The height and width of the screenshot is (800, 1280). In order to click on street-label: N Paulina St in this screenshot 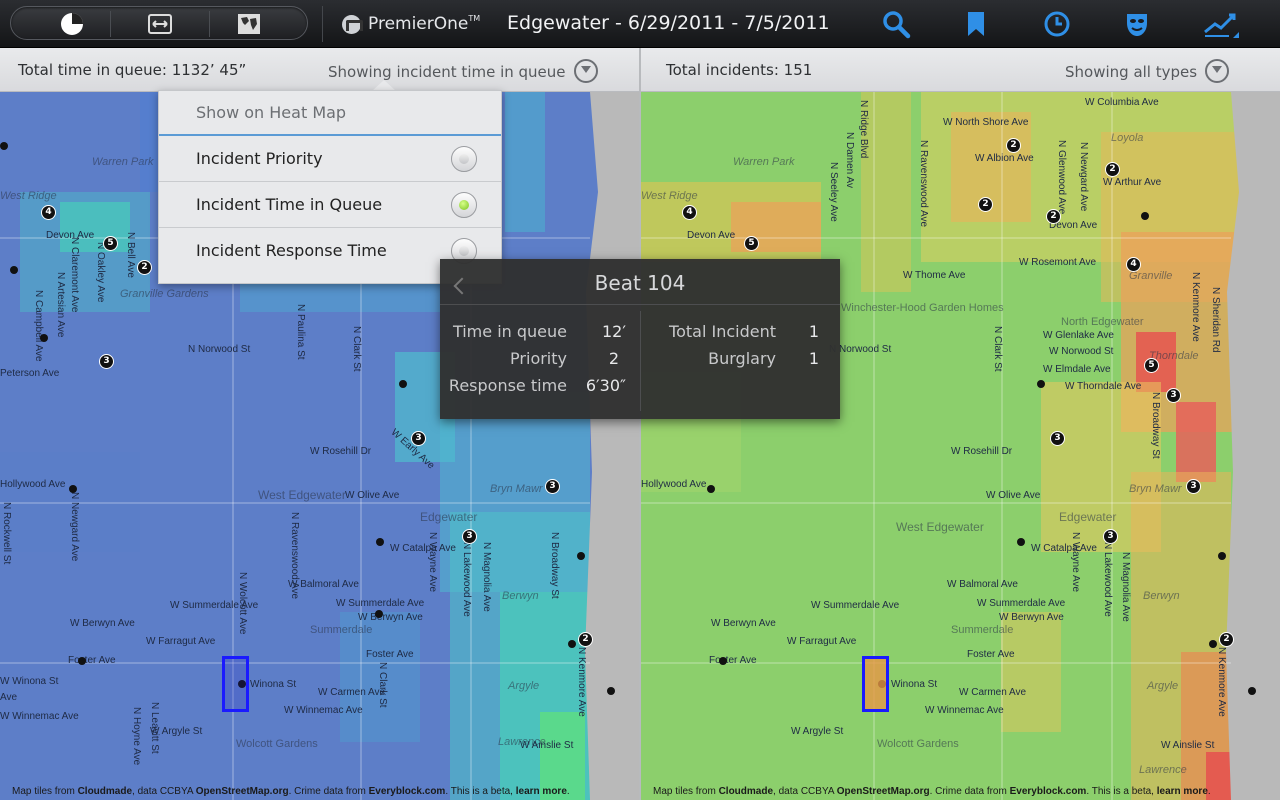, I will do `click(300, 332)`.